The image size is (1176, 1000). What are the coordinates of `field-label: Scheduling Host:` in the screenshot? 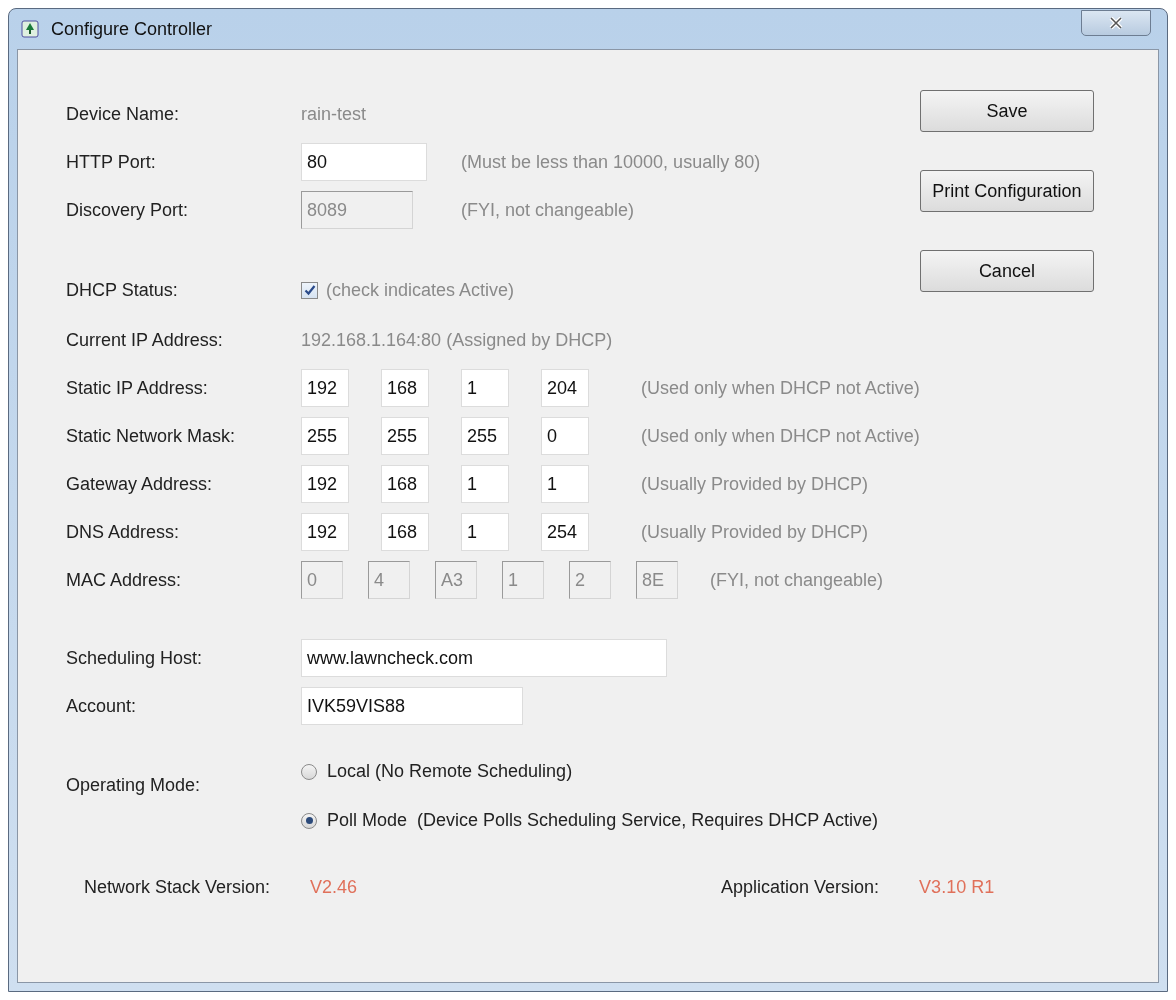 It's located at (135, 658).